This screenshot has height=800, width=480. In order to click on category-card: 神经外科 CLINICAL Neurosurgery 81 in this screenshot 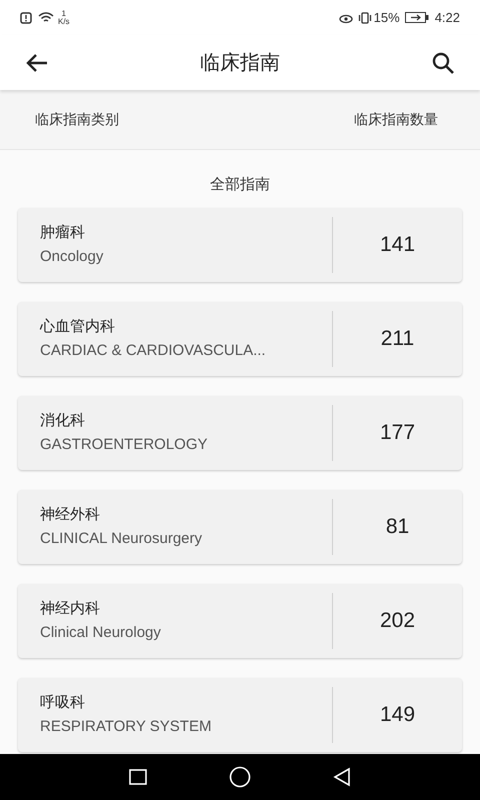, I will do `click(240, 527)`.